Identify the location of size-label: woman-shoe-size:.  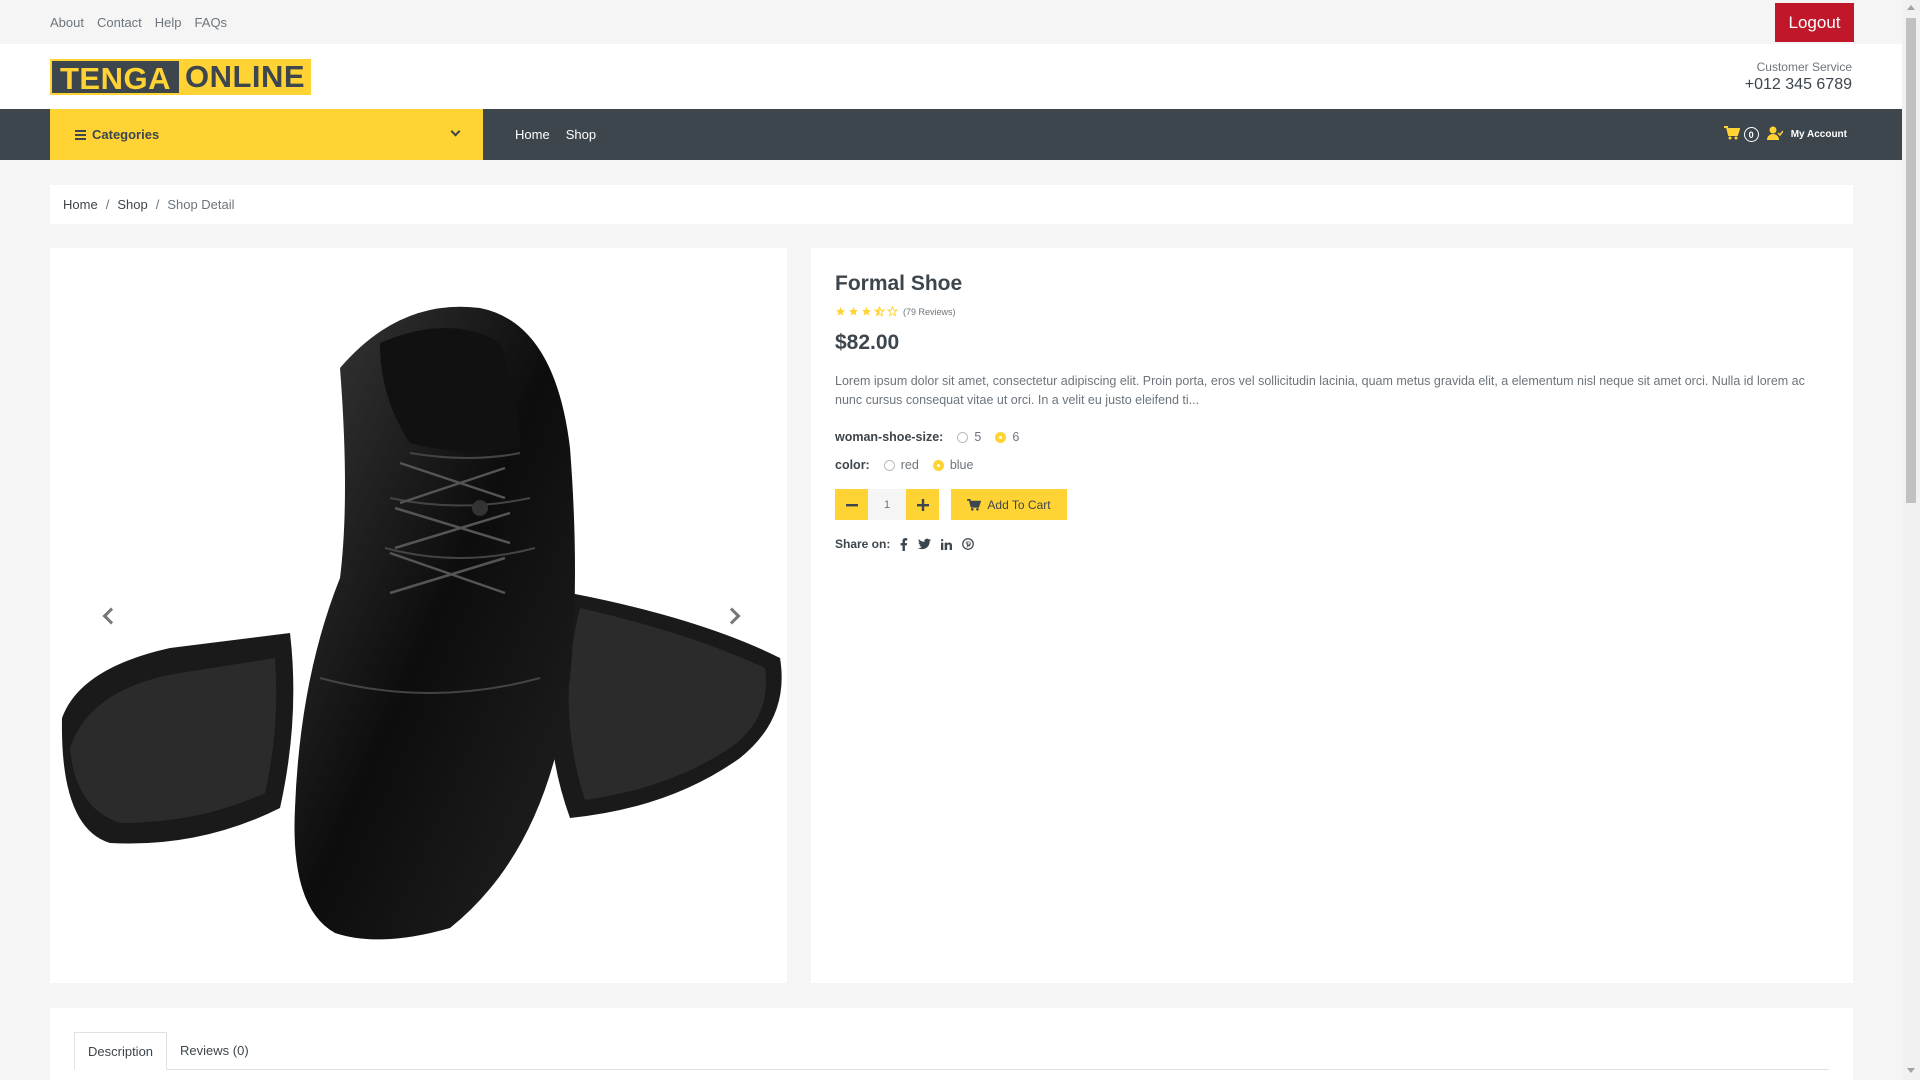
(889, 437).